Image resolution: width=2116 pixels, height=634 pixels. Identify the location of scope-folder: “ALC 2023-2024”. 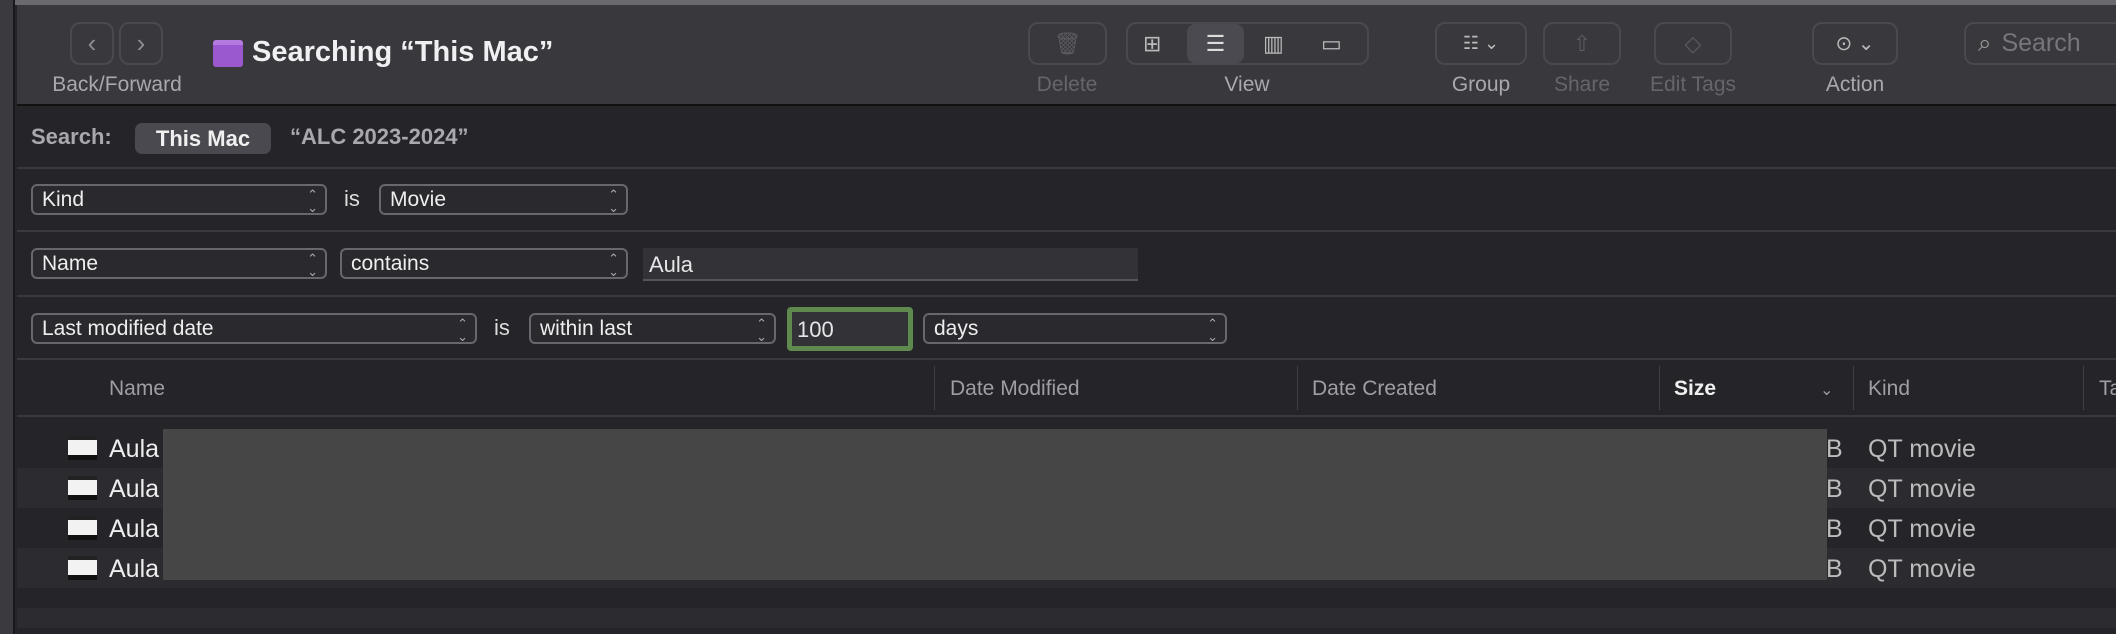
(379, 137).